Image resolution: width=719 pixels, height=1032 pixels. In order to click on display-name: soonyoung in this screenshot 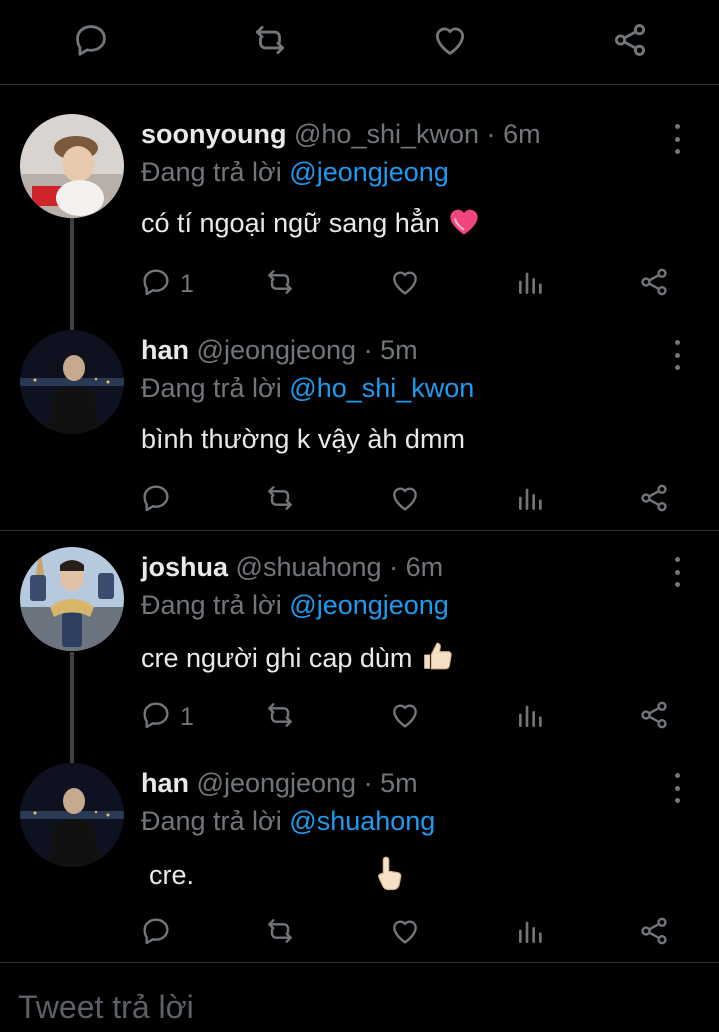, I will do `click(213, 134)`.